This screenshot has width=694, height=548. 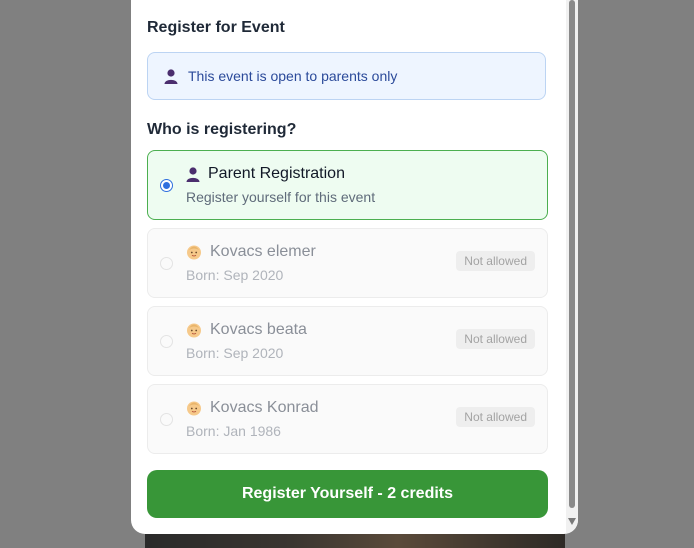 I want to click on option-name: Kovacs Konrad, so click(x=264, y=407).